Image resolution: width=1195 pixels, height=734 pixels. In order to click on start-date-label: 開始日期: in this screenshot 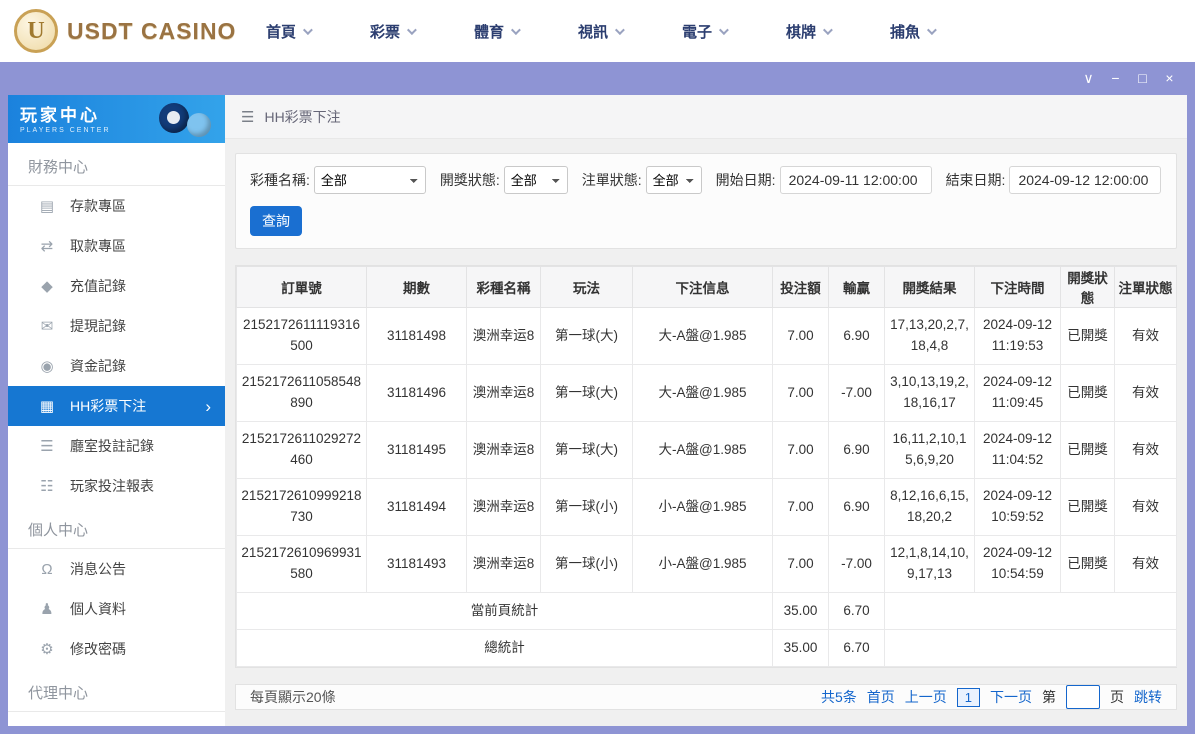, I will do `click(745, 180)`.